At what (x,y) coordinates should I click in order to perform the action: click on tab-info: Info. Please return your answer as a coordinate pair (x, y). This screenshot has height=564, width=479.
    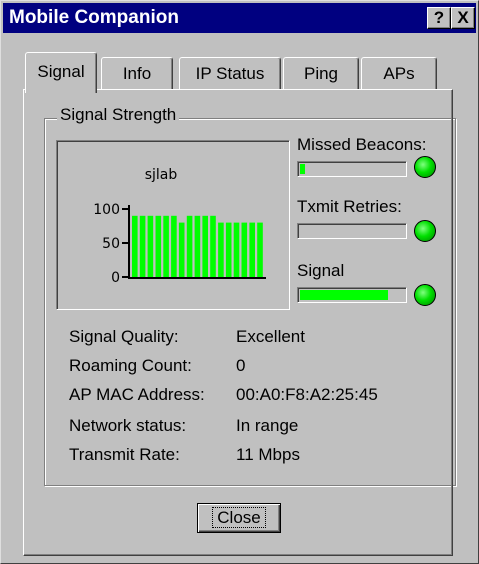
    Looking at the image, I should click on (137, 73).